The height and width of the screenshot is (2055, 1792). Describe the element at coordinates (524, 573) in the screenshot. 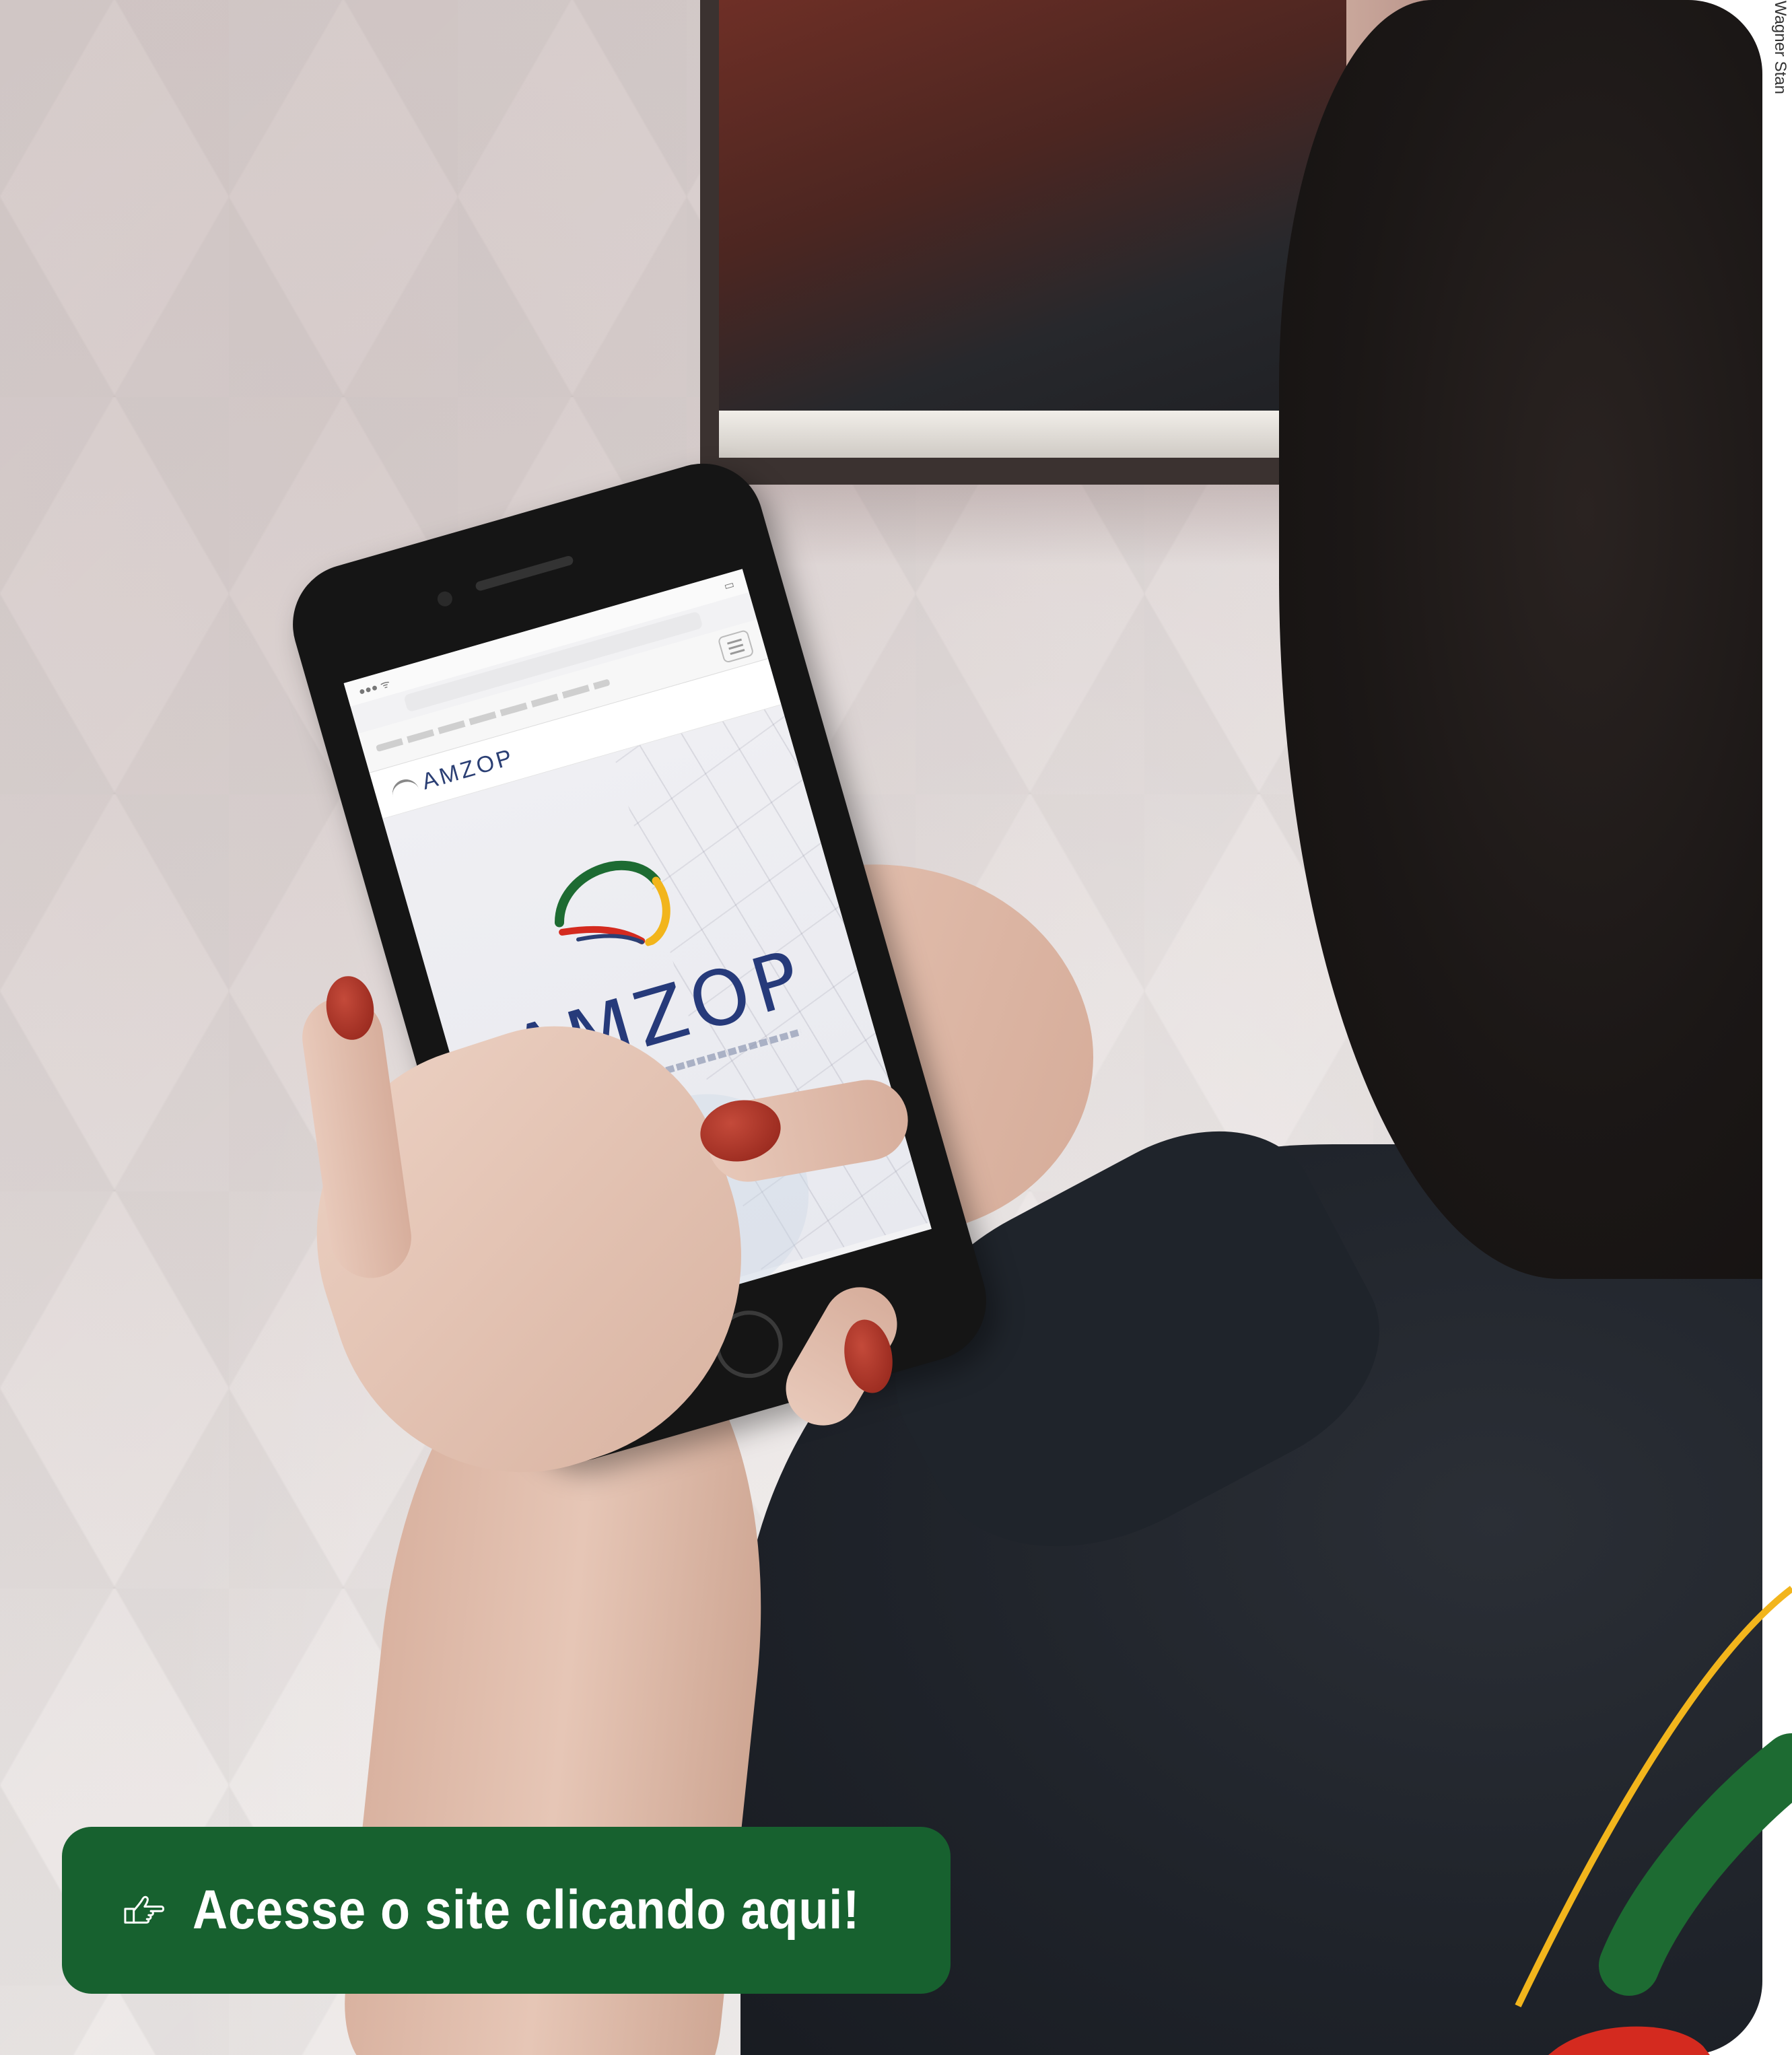

I see `earpiece` at that location.